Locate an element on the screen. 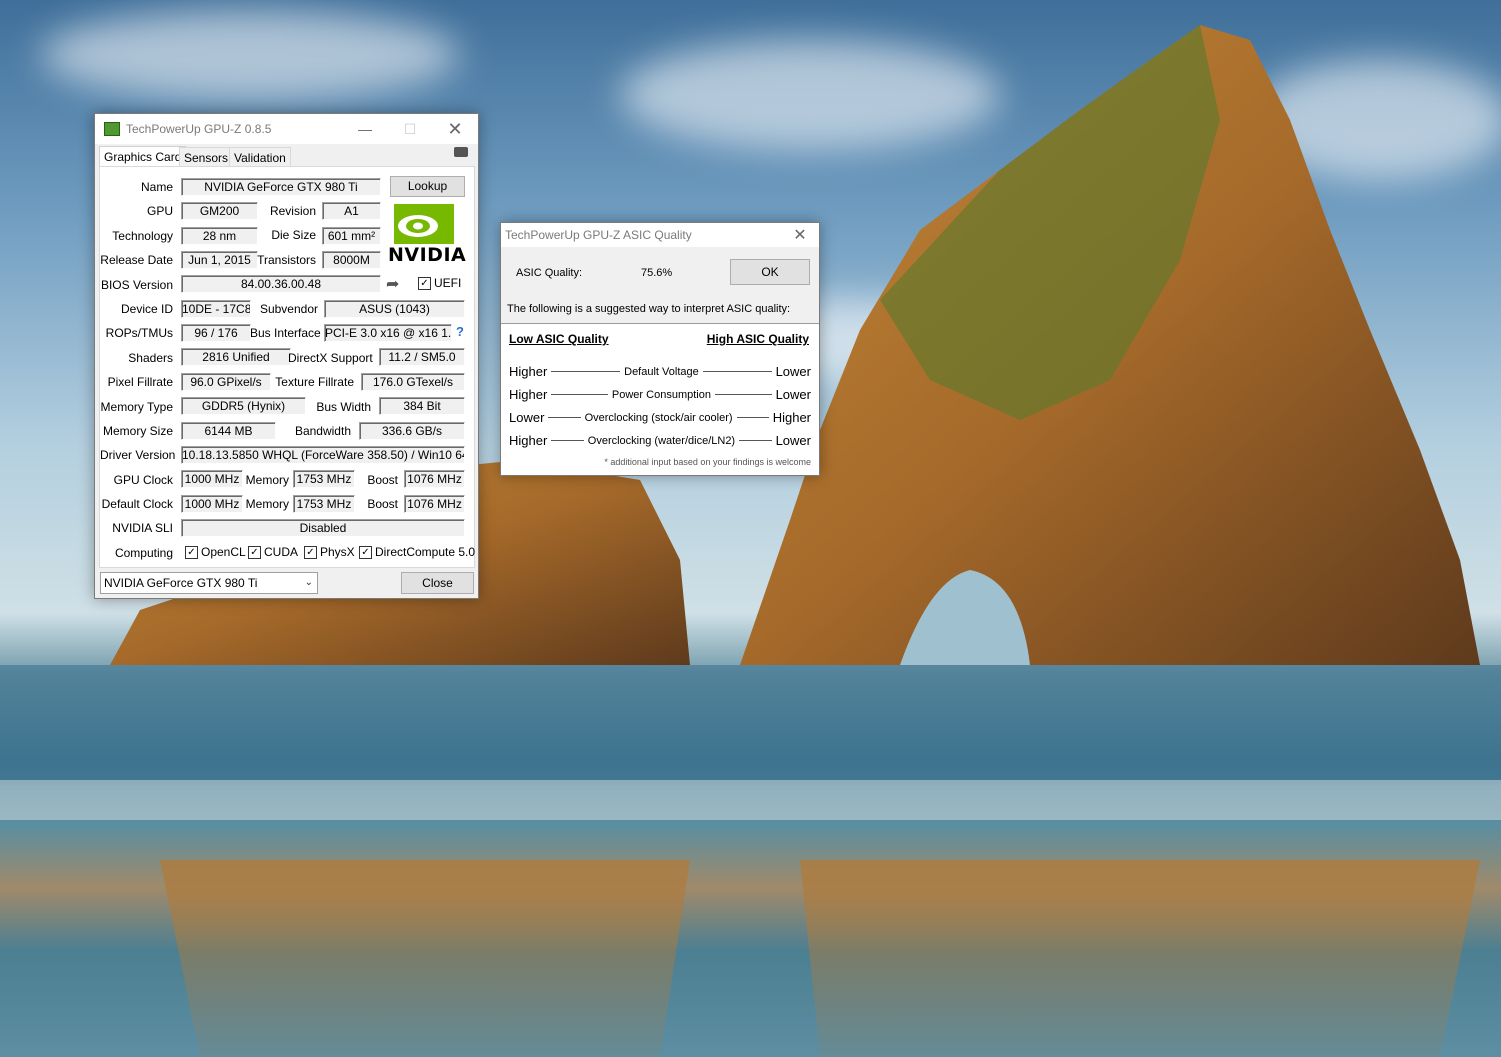 The width and height of the screenshot is (1501, 1057). release-date-field: Jun 1, 2015 is located at coordinates (219, 260).